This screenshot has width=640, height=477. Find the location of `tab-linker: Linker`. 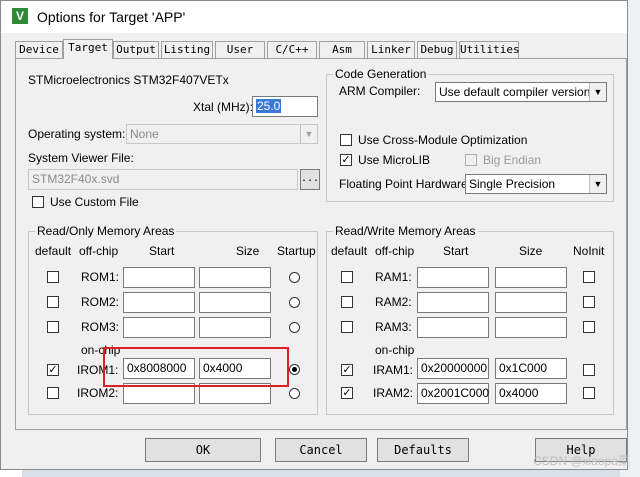

tab-linker: Linker is located at coordinates (391, 49).